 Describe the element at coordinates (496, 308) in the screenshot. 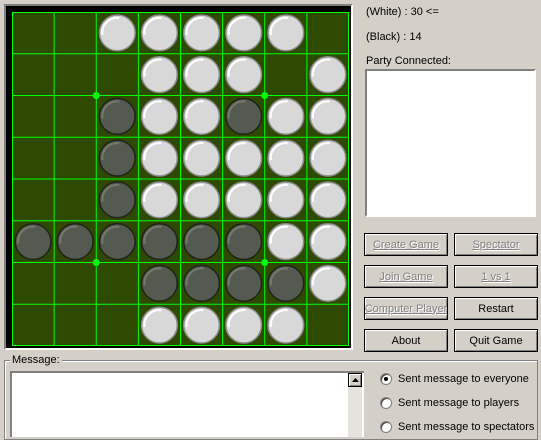

I see `restart-button: Restart` at that location.